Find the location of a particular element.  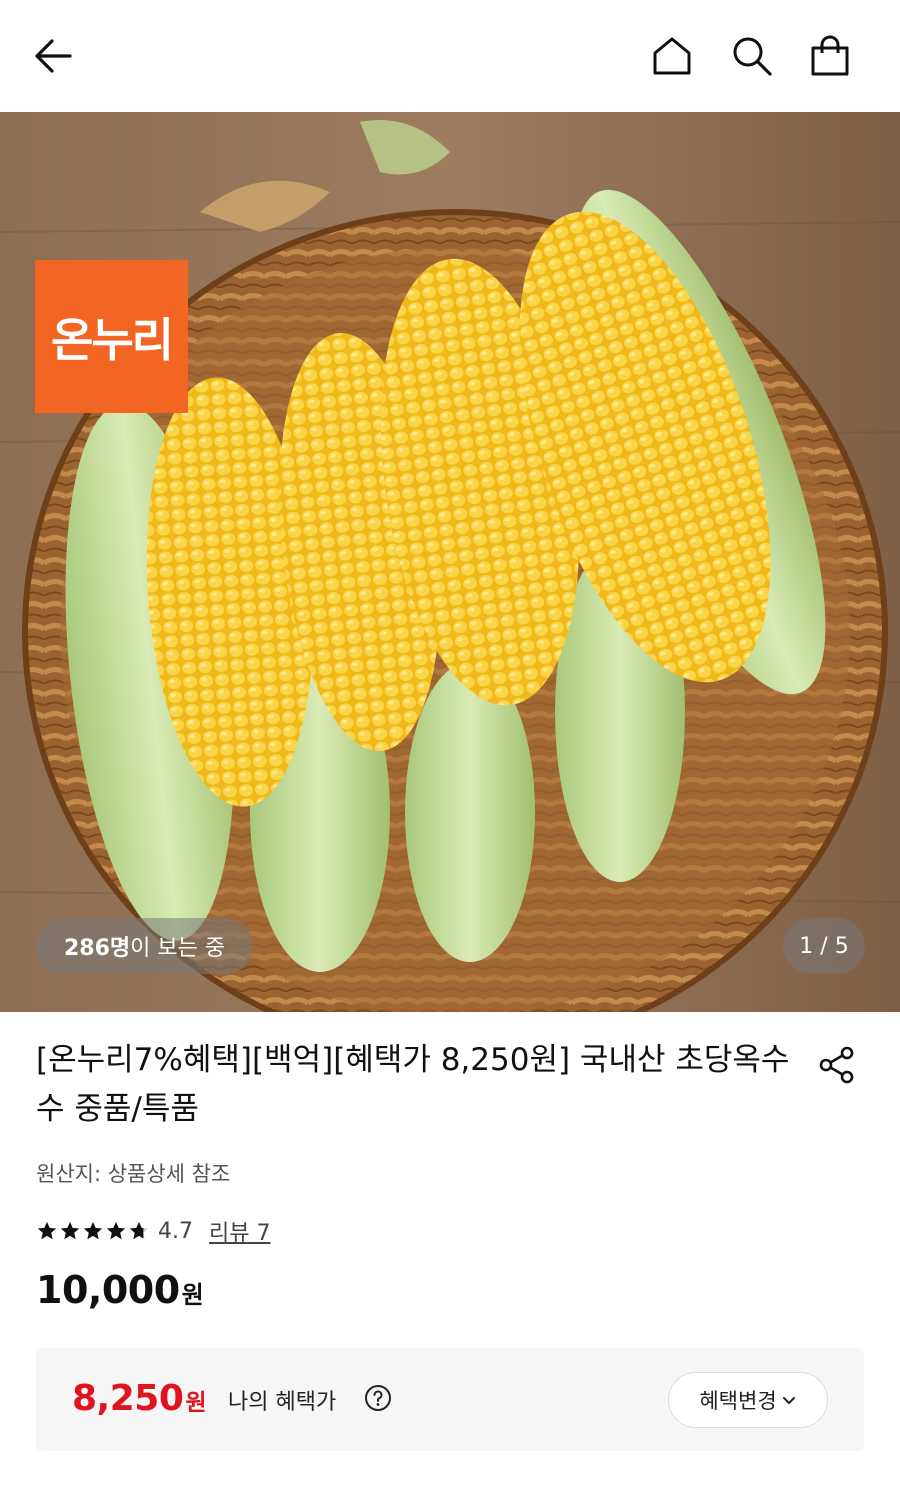

price-value: 10,000 is located at coordinates (108, 1290).